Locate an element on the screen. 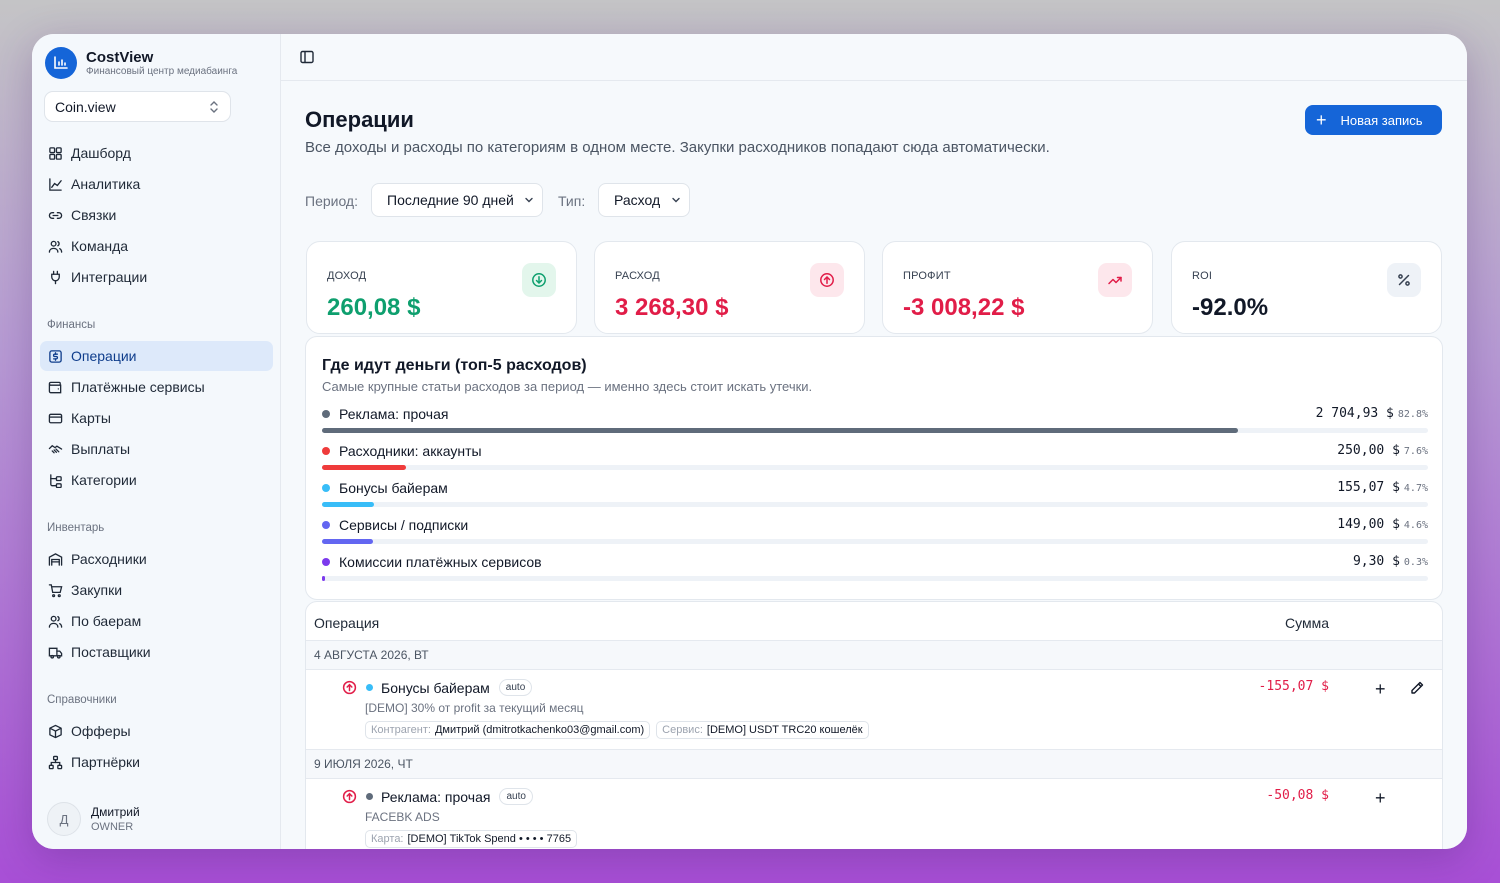  expense-amount-value: 155,07 $ is located at coordinates (1368, 487).